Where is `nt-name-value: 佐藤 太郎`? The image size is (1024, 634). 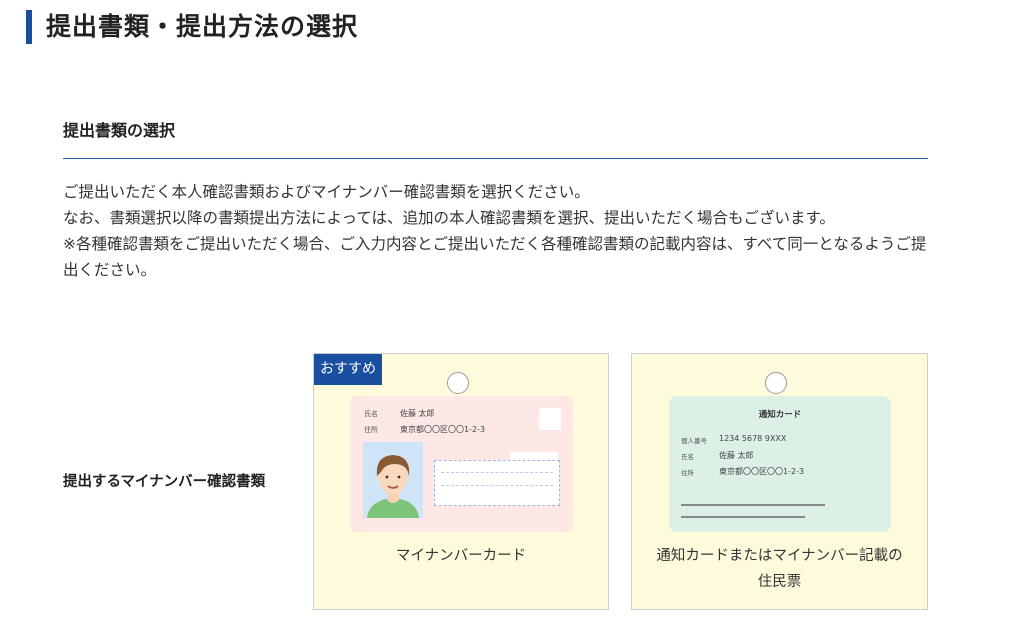 nt-name-value: 佐藤 太郎 is located at coordinates (736, 455).